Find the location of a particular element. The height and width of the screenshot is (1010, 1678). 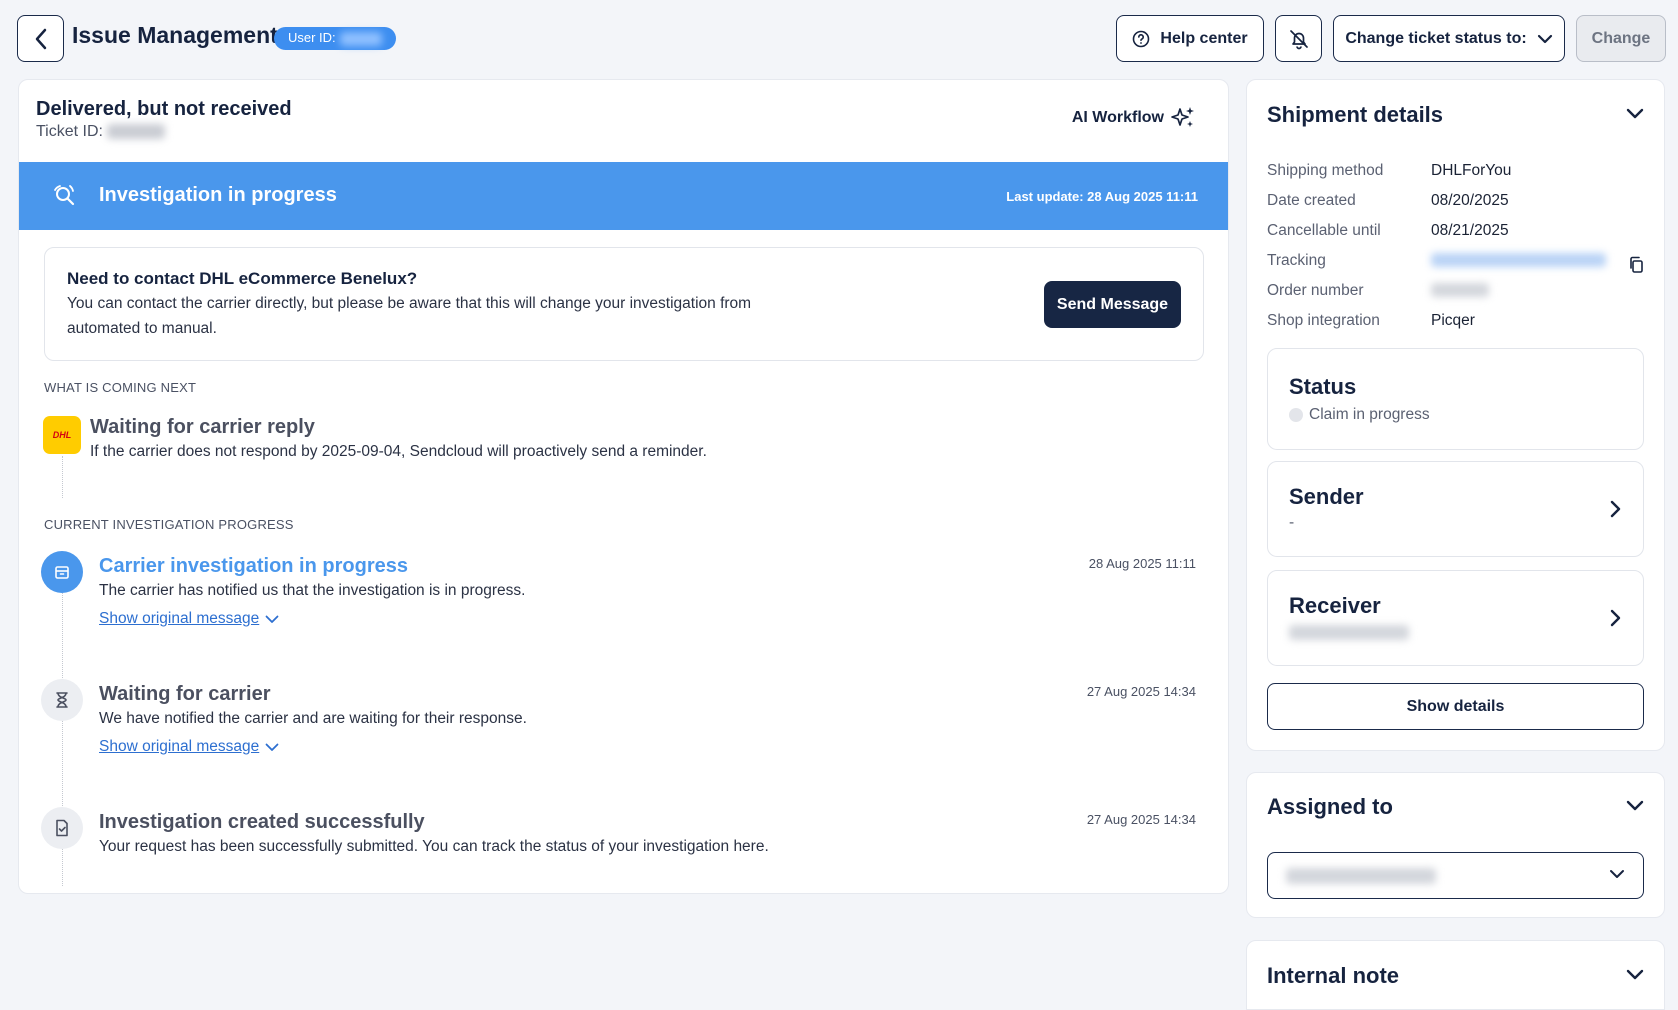

hourglass-icon is located at coordinates (62, 700).